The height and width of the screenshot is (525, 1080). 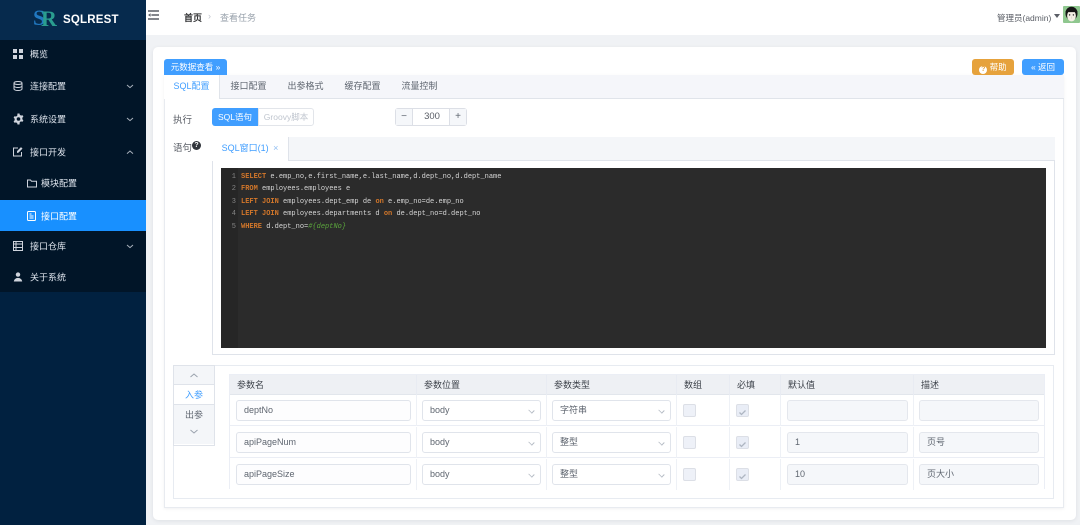 What do you see at coordinates (49, 18) in the screenshot?
I see `svg-text: R` at bounding box center [49, 18].